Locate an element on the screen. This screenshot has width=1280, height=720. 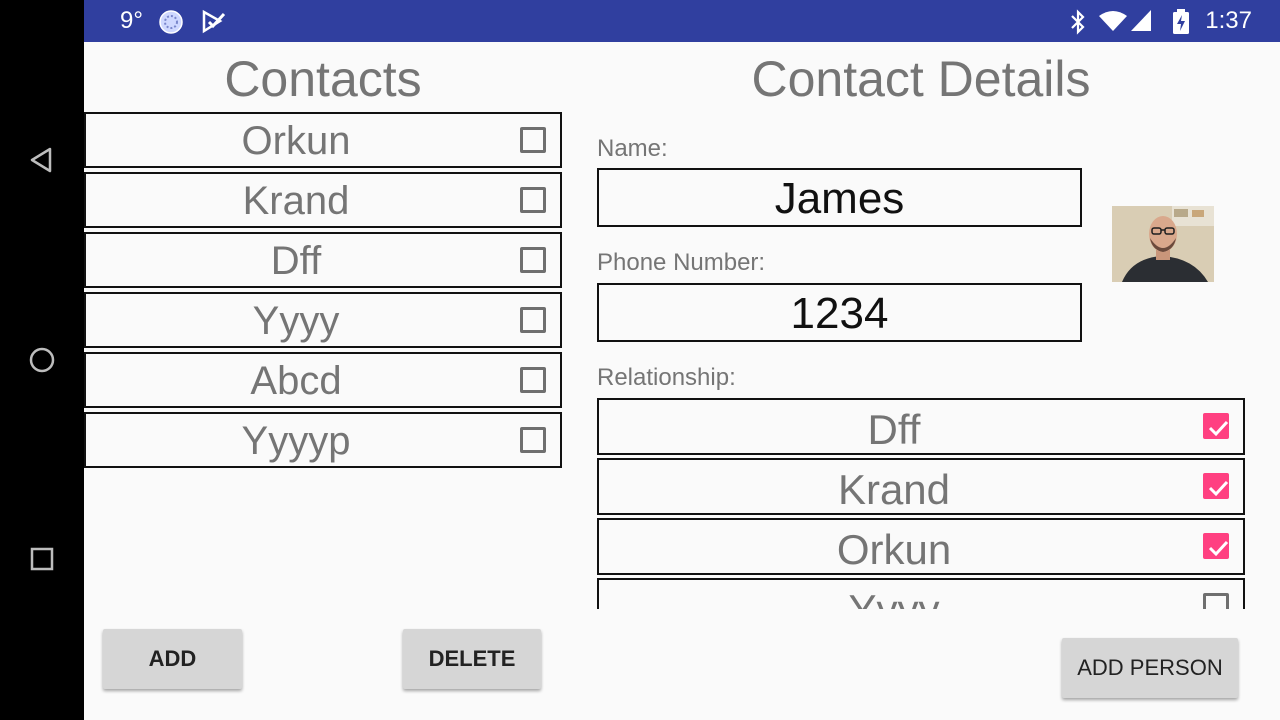
delete-button: DELETE is located at coordinates (472, 659).